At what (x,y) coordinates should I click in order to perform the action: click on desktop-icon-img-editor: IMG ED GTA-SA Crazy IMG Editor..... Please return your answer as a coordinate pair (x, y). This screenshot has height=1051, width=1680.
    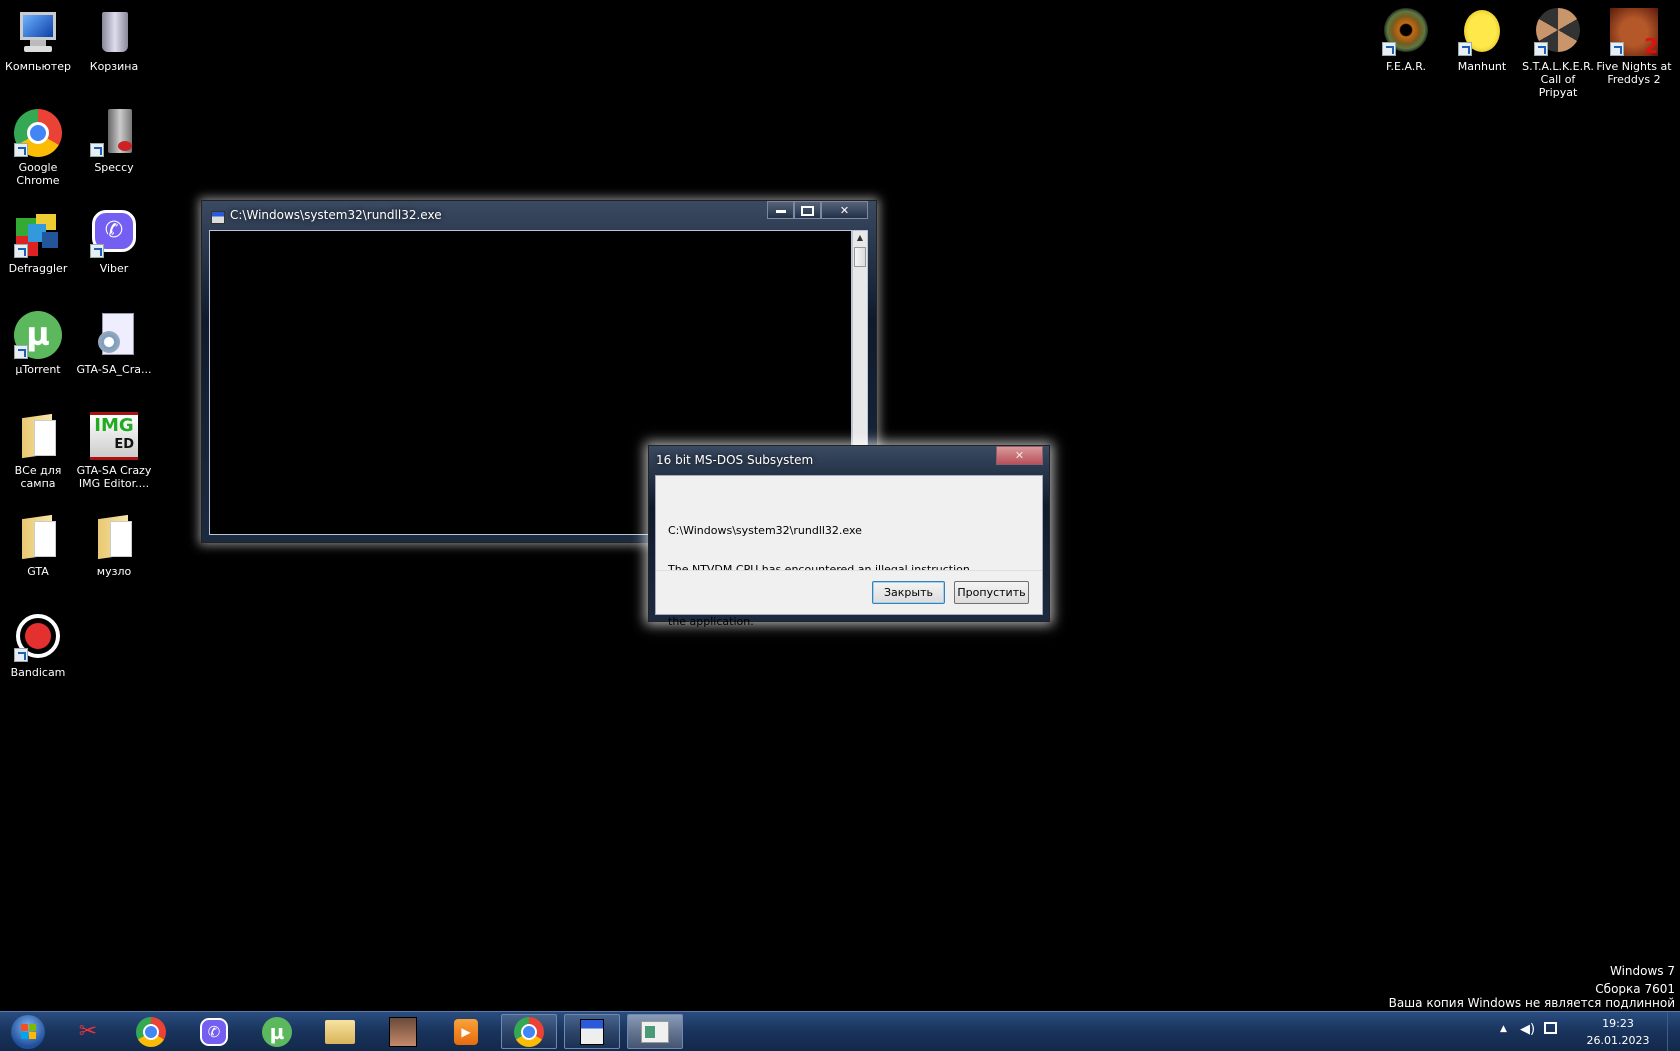
    Looking at the image, I should click on (114, 447).